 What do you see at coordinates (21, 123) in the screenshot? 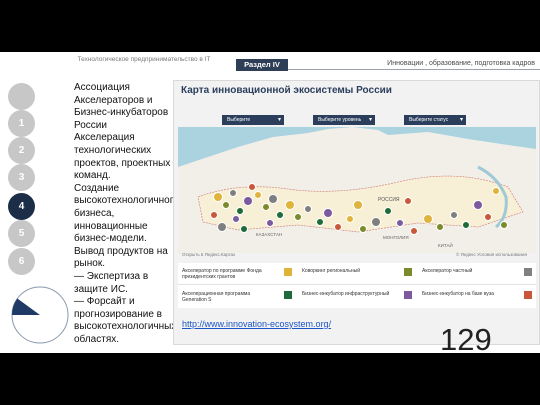
I see `nav-item-1: 1` at bounding box center [21, 123].